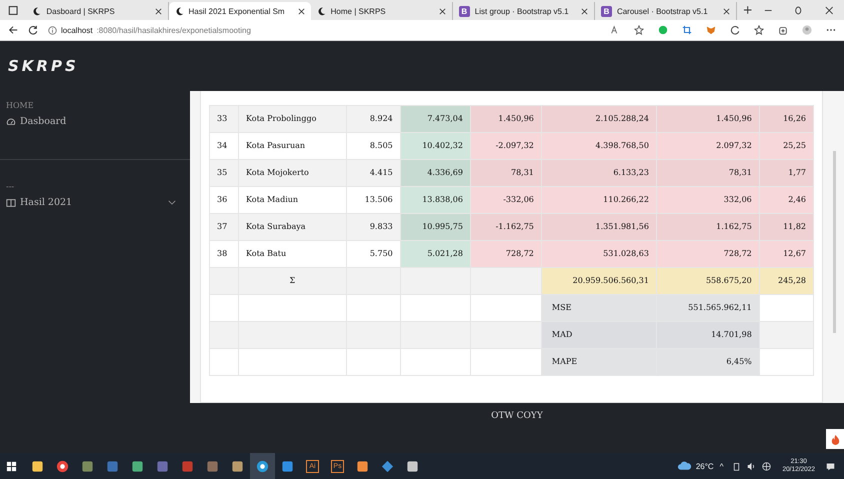 The image size is (844, 479). I want to click on tray-caret: ^, so click(722, 466).